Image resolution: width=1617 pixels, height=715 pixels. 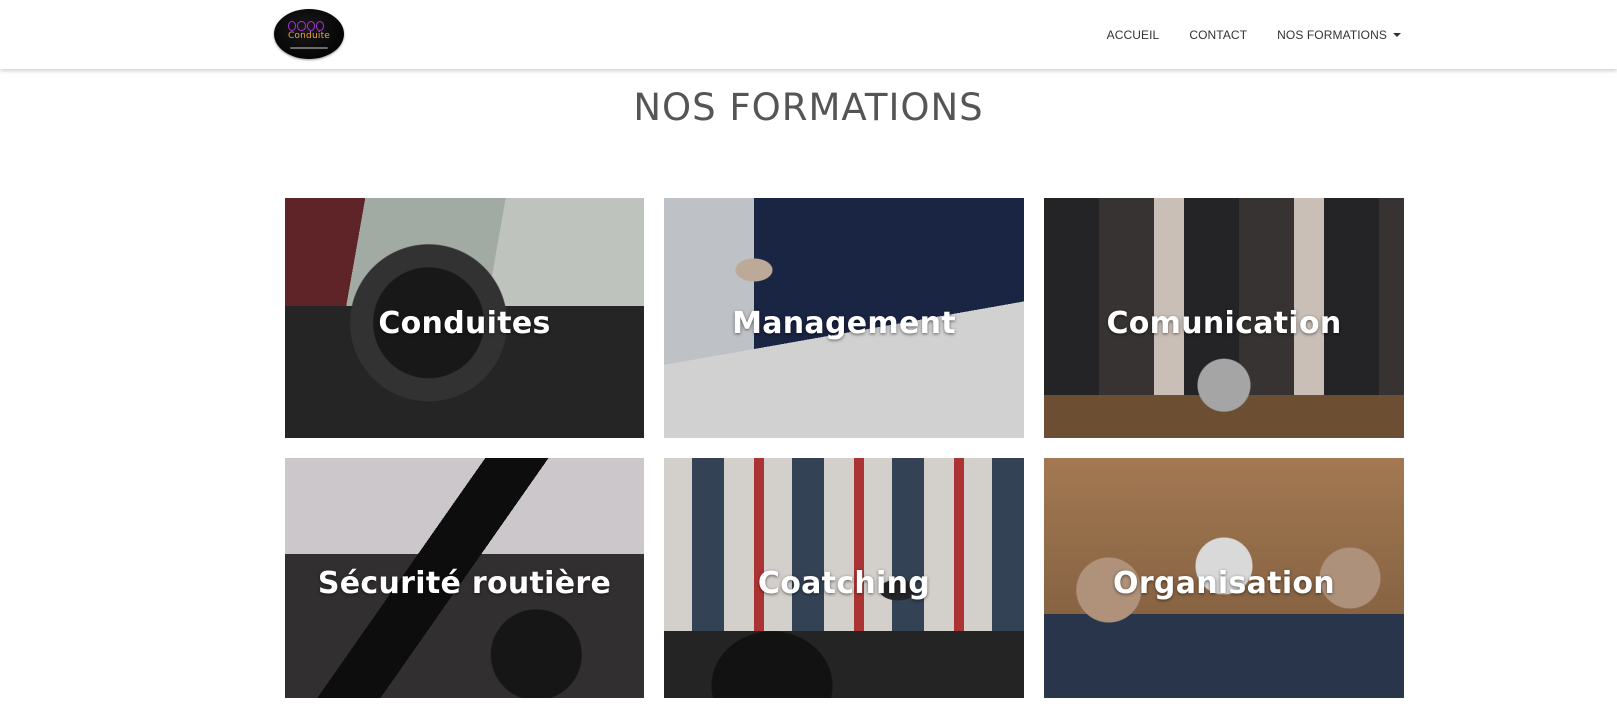 I want to click on formation-label: Conduites, so click(x=464, y=323).